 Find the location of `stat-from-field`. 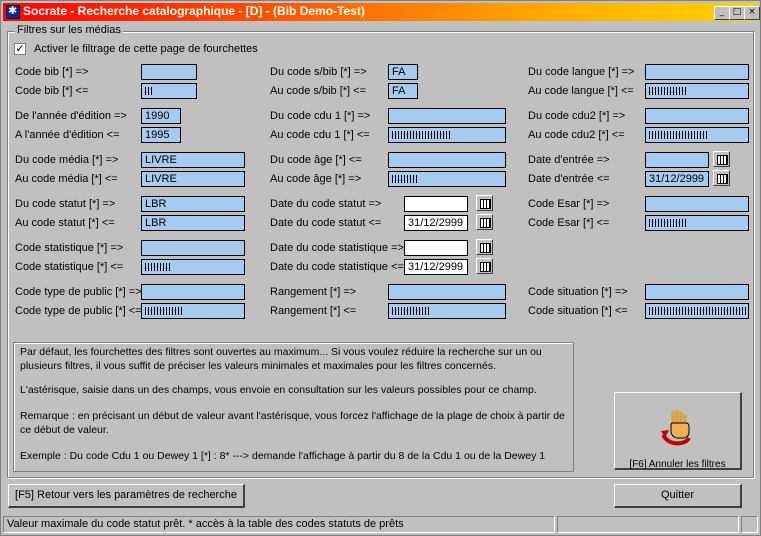

stat-from-field is located at coordinates (193, 248).